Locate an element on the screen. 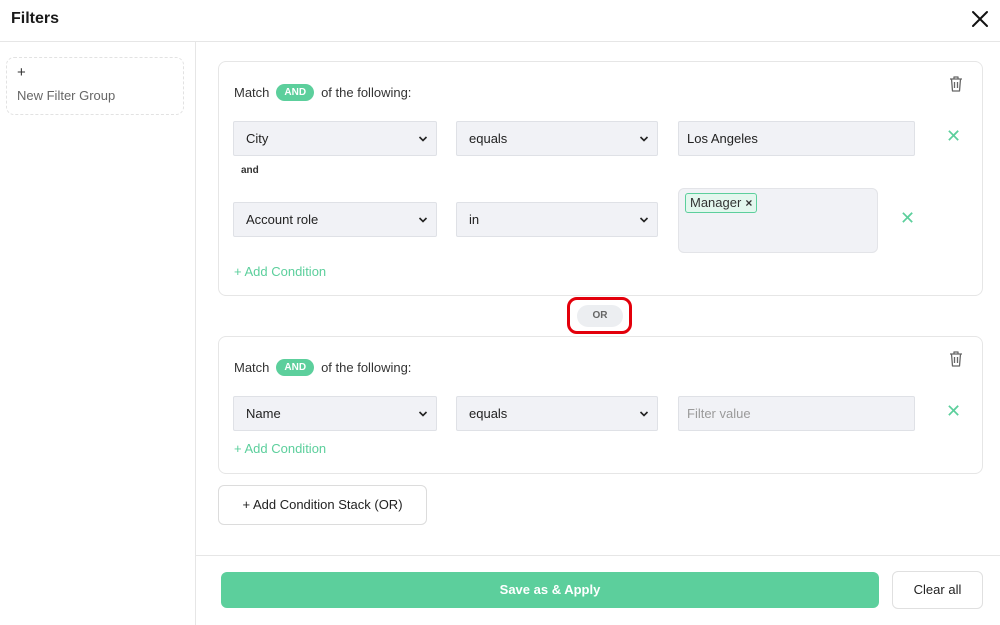  multi-value-input: Manager × is located at coordinates (778, 220).